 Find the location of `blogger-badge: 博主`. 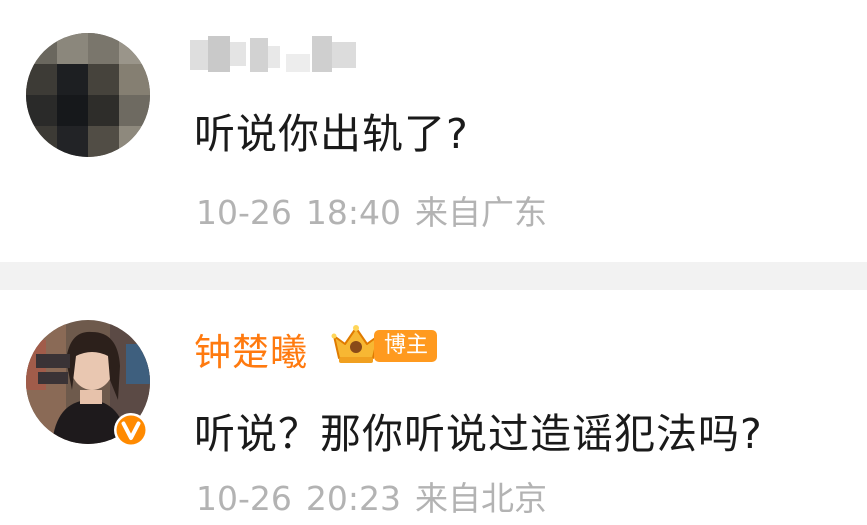

blogger-badge: 博主 is located at coordinates (406, 346).